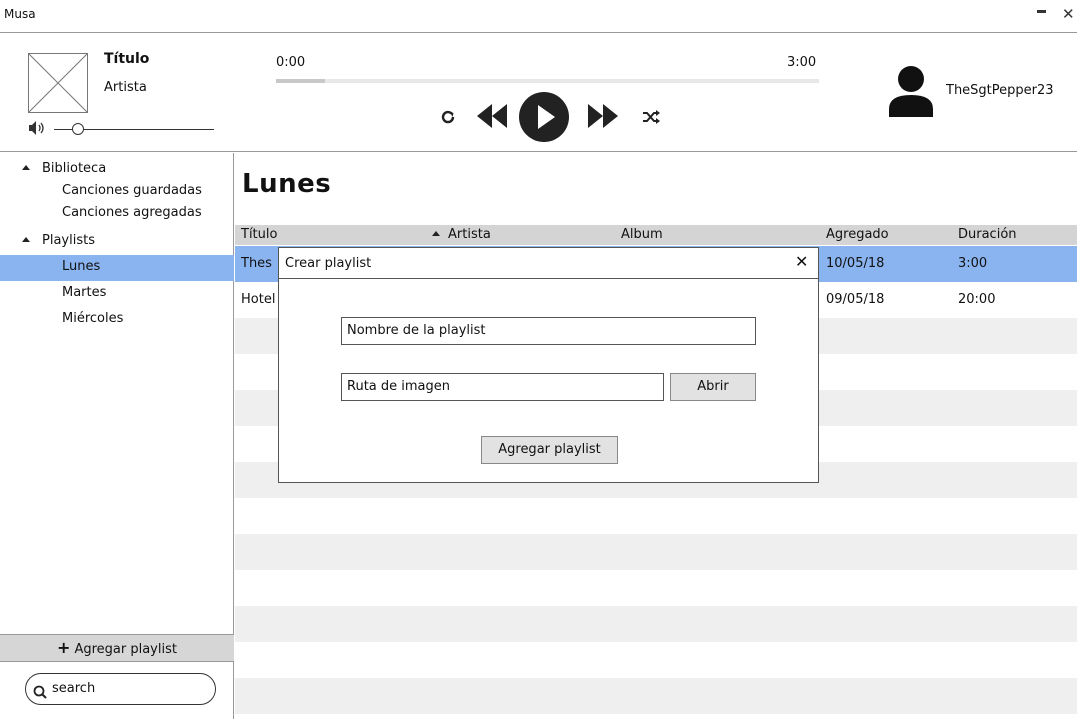 The image size is (1077, 719). I want to click on rewind-icon, so click(492, 116).